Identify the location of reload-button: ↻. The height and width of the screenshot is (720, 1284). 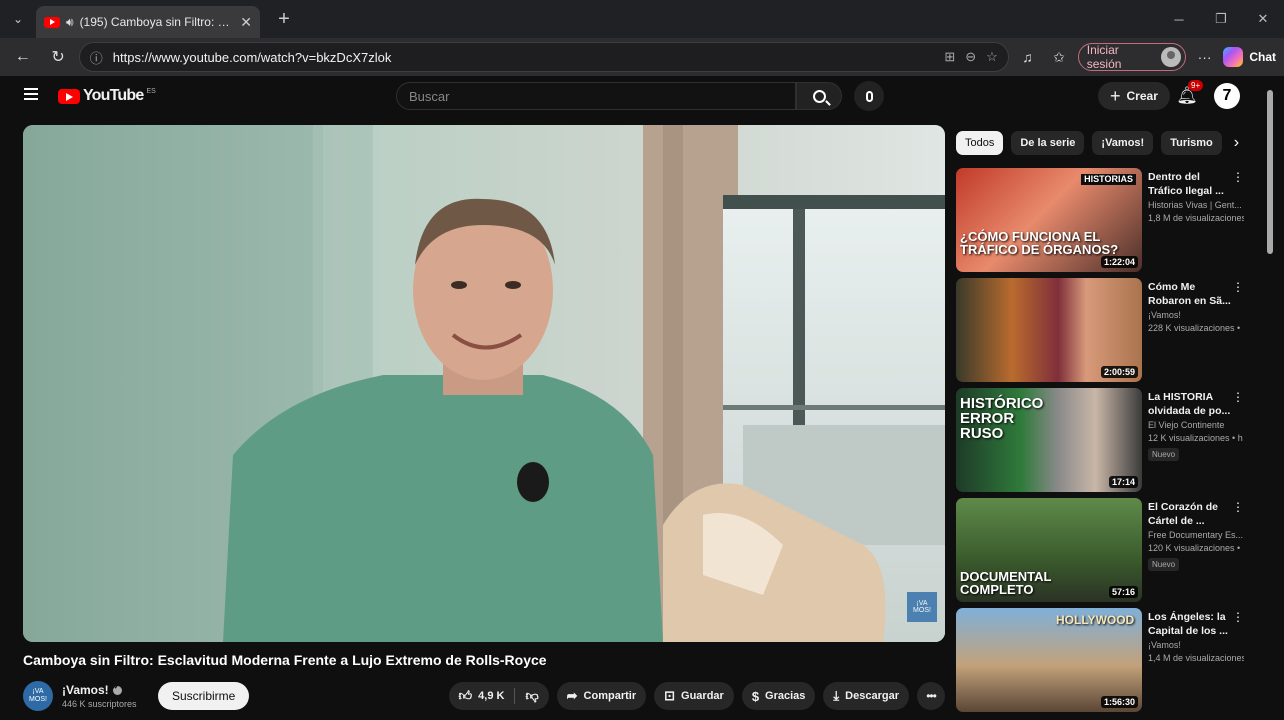
(57, 57).